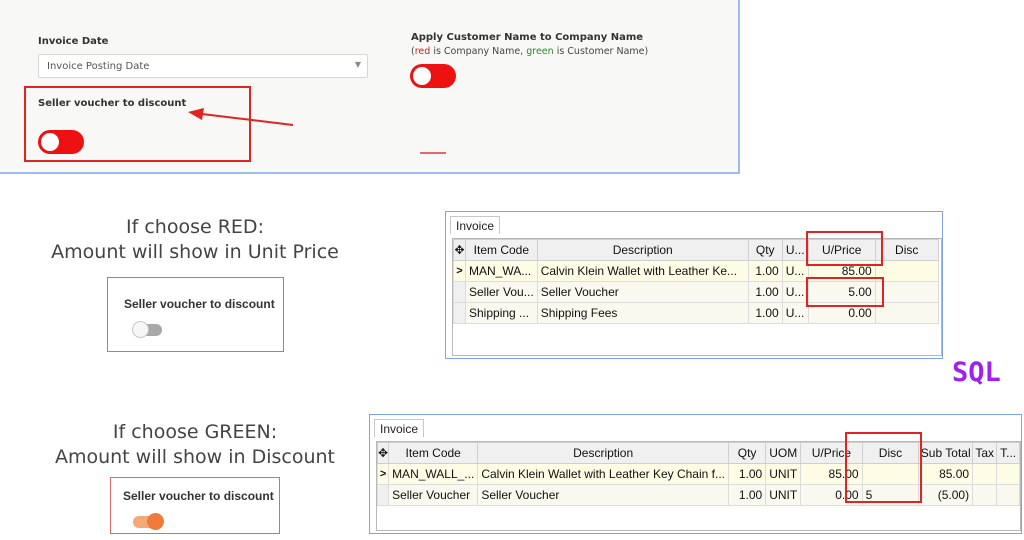 The width and height of the screenshot is (1024, 540). What do you see at coordinates (198, 496) in the screenshot?
I see `green-toggle-label: Seller voucher to discount` at bounding box center [198, 496].